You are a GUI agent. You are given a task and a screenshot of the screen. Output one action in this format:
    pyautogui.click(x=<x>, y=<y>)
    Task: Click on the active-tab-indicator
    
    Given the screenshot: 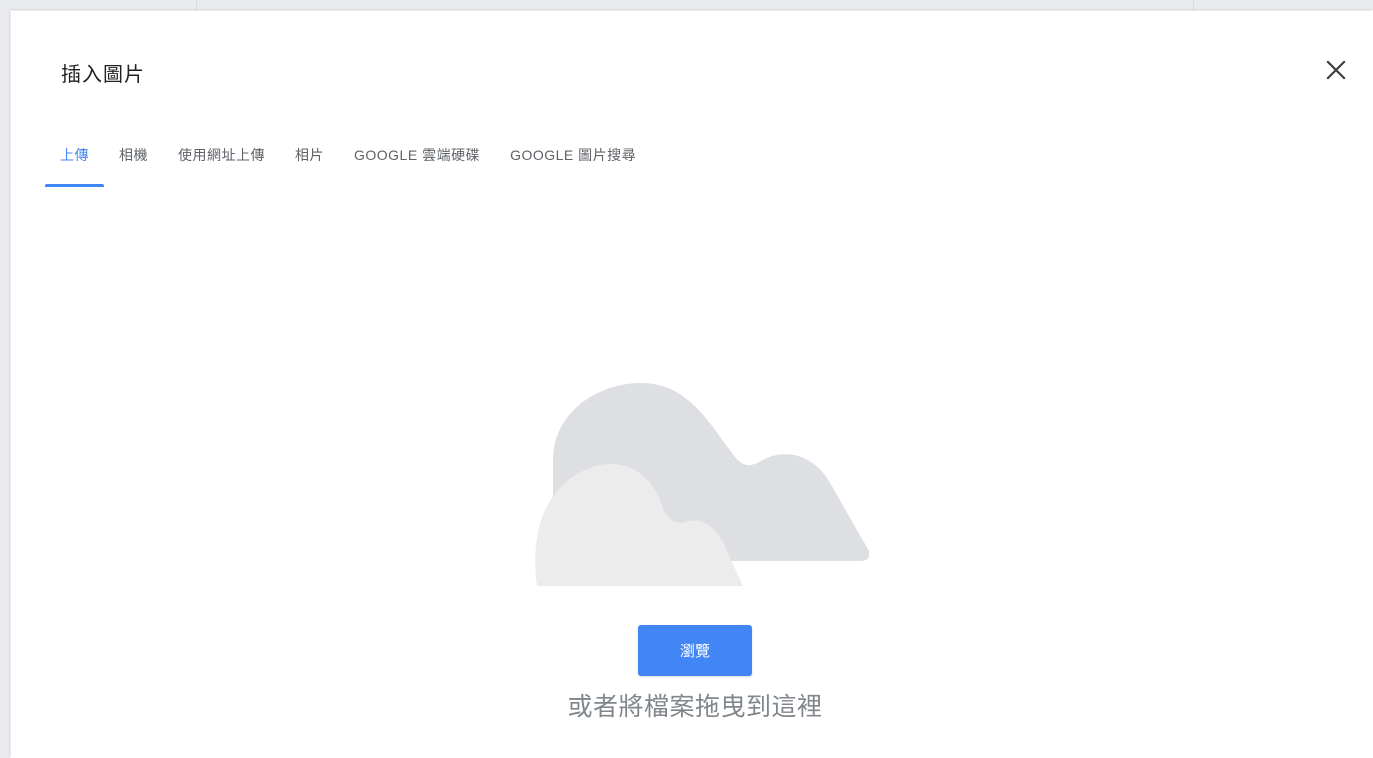 What is the action you would take?
    pyautogui.click(x=74, y=185)
    